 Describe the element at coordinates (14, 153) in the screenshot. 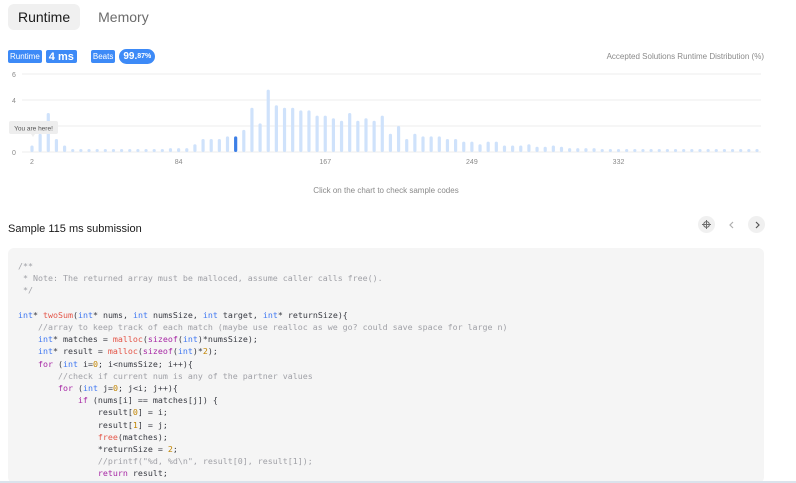

I see `y-tick-label: 0` at that location.